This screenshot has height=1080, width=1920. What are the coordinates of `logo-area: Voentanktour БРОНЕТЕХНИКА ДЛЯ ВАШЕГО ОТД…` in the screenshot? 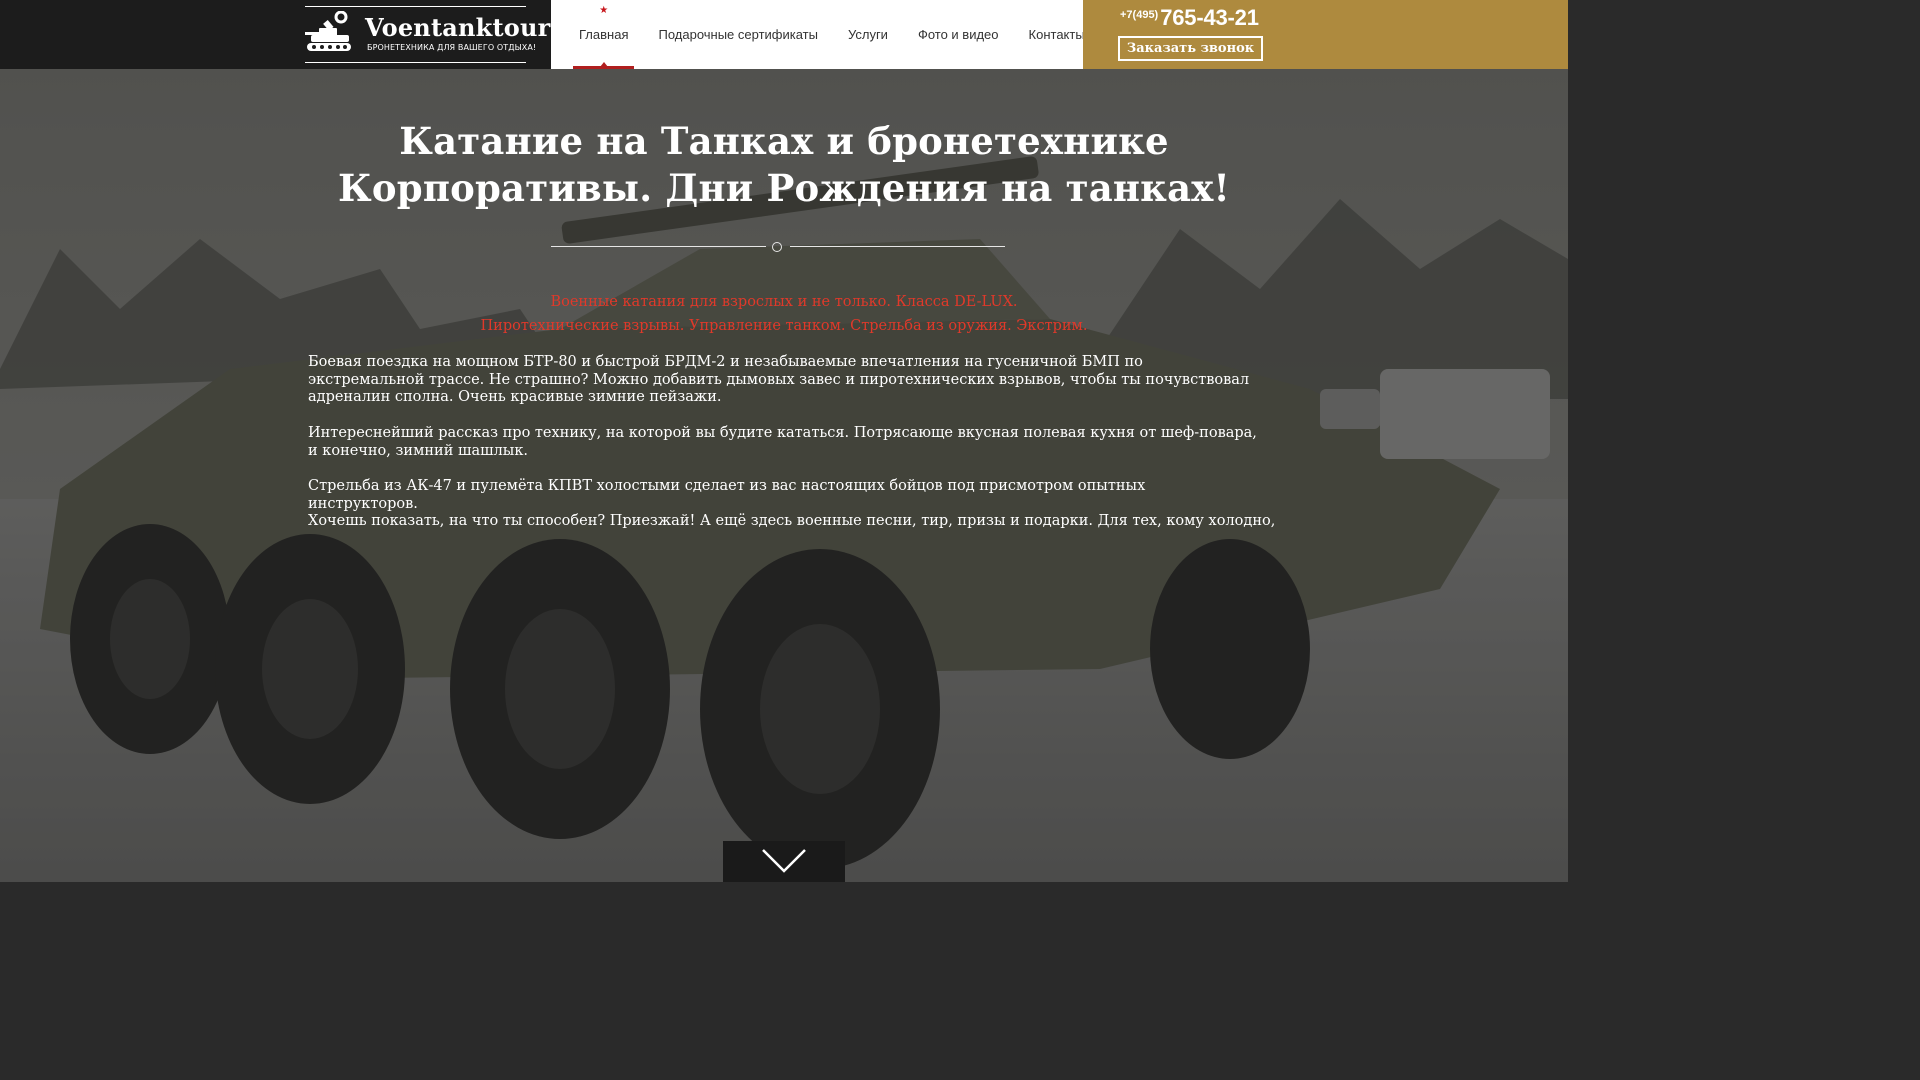 It's located at (275, 34).